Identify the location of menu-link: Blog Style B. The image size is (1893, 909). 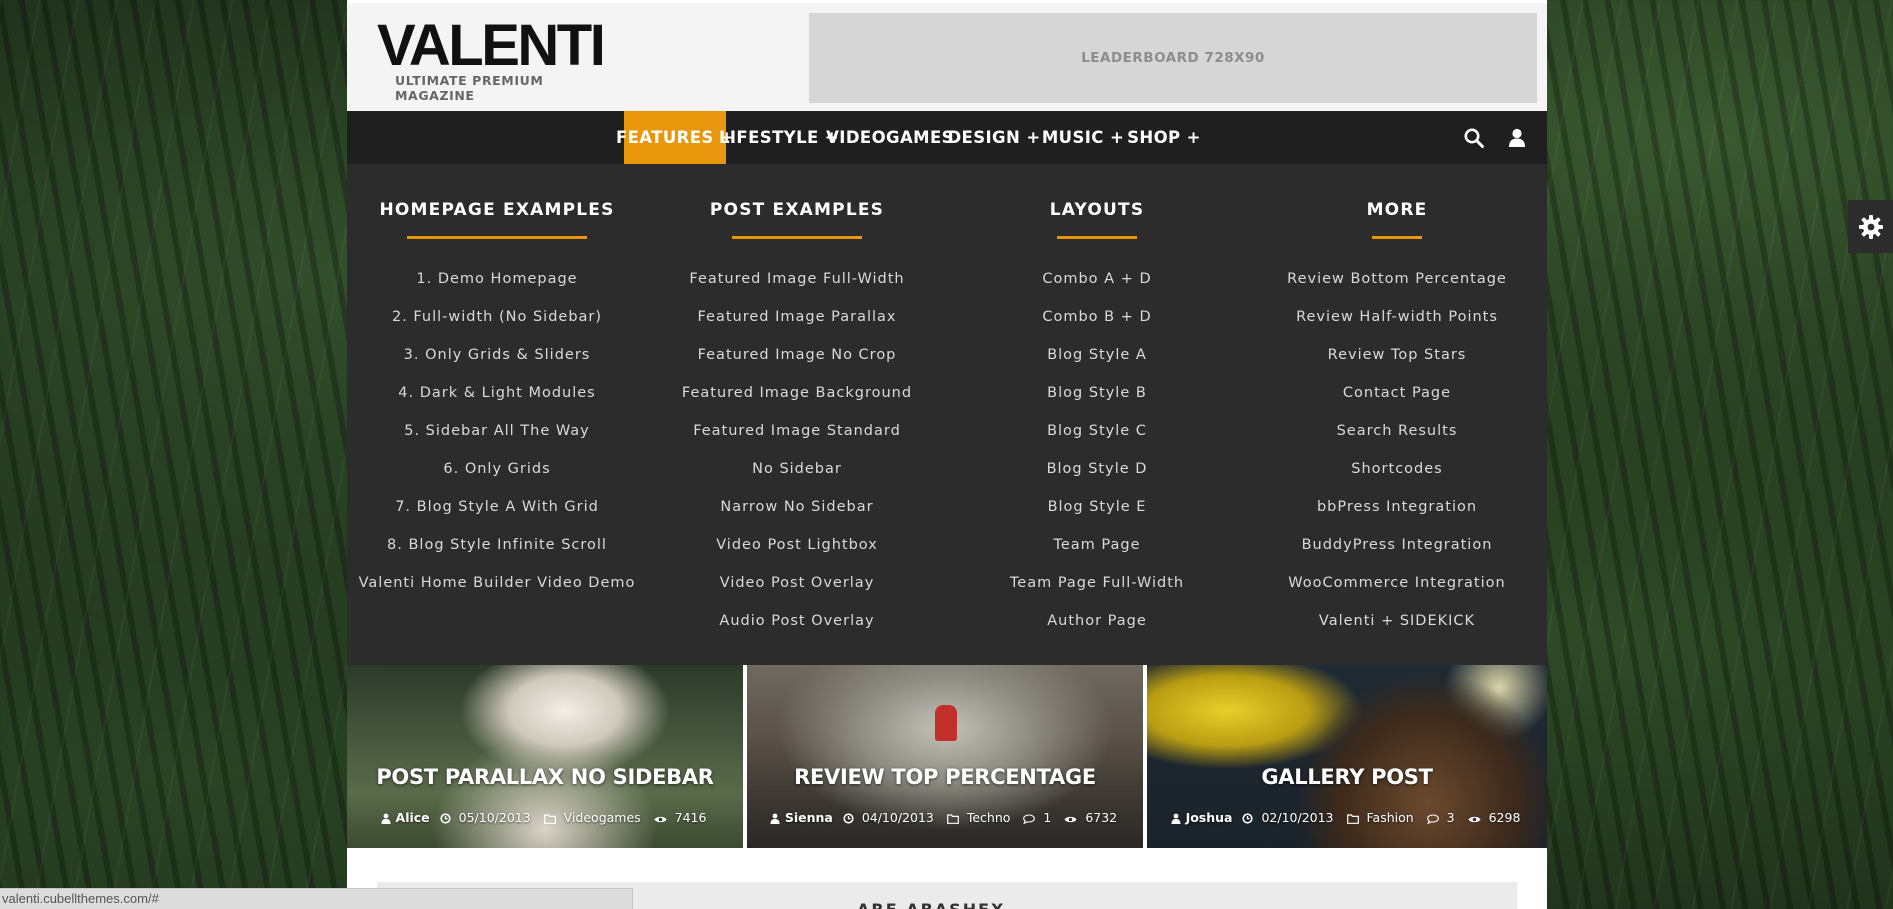
(1097, 393).